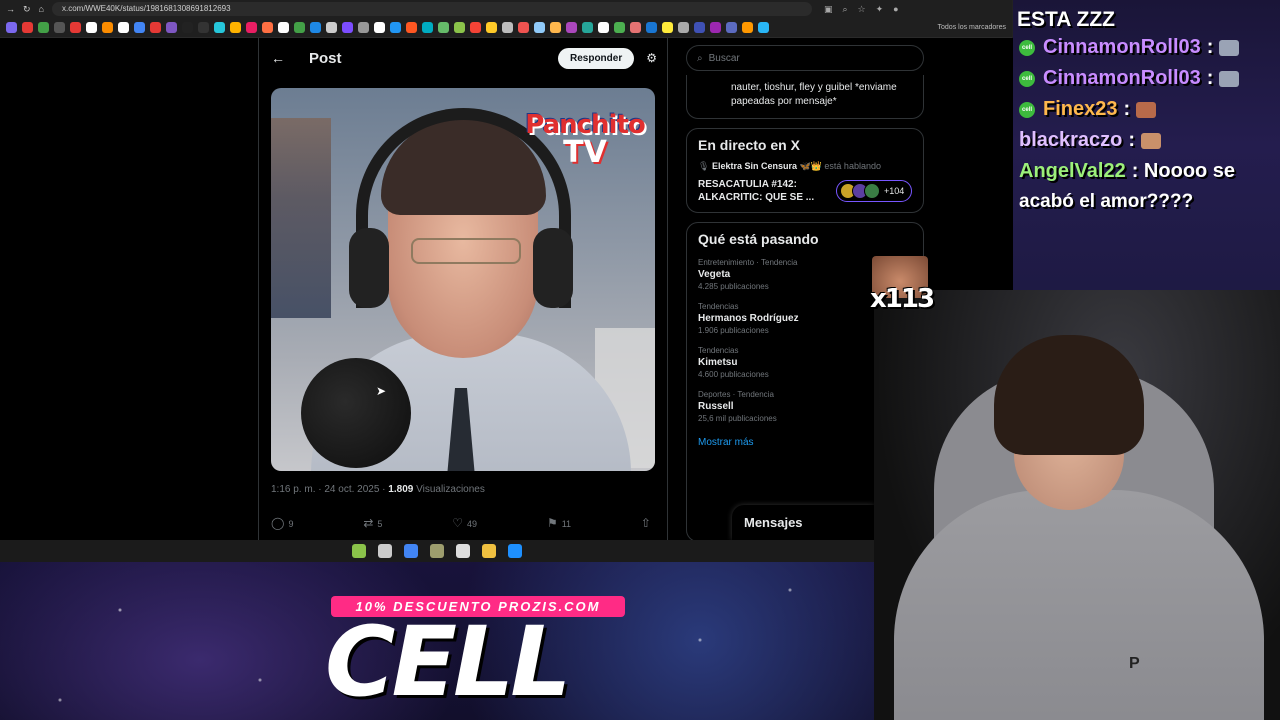 This screenshot has height=720, width=1280. Describe the element at coordinates (372, 523) in the screenshot. I see `repost-action: ⇄ 5` at that location.